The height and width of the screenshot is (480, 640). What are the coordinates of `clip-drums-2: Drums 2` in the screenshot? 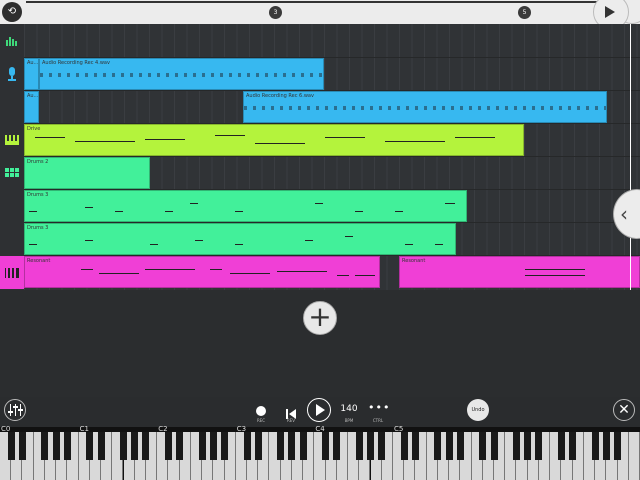 It's located at (87, 173).